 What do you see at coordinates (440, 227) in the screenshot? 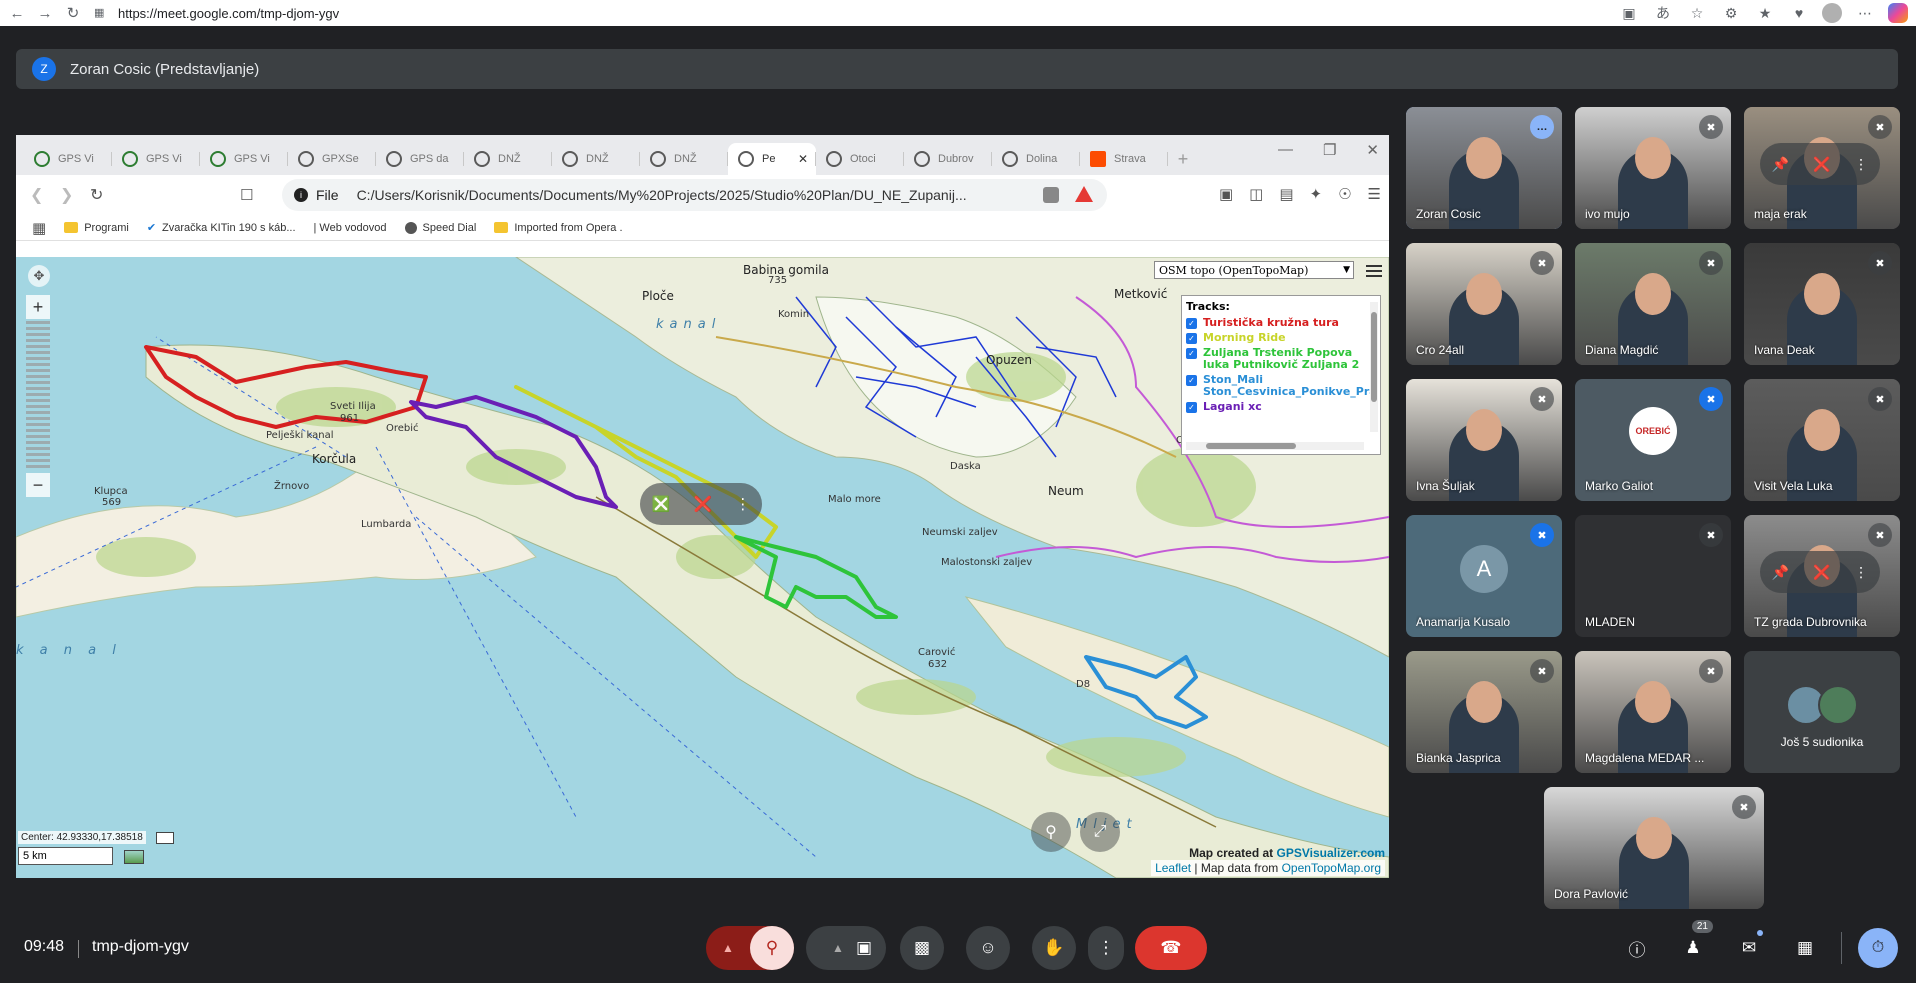
I see `bookmark-item: Speed Dial` at bounding box center [440, 227].